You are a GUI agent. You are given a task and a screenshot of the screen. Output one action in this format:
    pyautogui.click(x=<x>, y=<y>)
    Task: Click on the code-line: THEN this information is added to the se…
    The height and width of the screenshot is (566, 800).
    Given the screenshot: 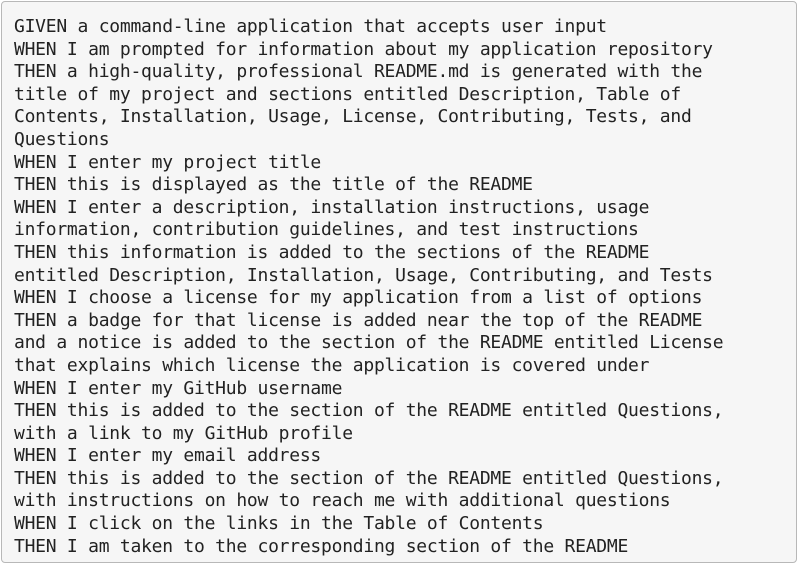 What is the action you would take?
    pyautogui.click(x=332, y=252)
    